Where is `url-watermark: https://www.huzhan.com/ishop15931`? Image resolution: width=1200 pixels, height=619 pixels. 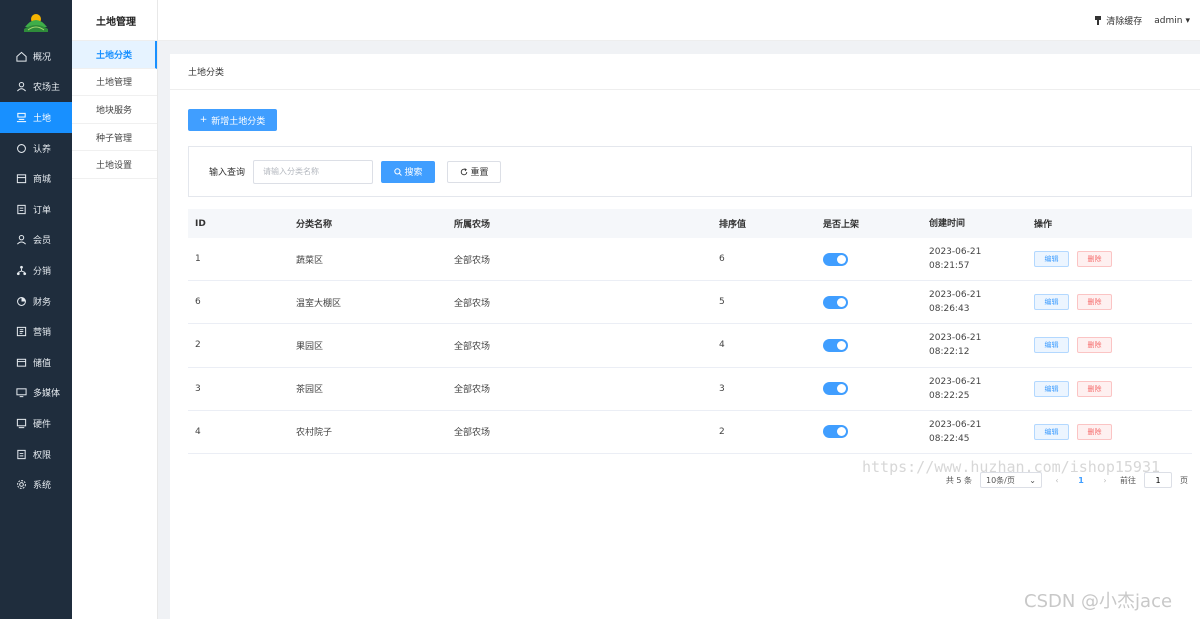
url-watermark: https://www.huzhan.com/ishop15931 is located at coordinates (1011, 467).